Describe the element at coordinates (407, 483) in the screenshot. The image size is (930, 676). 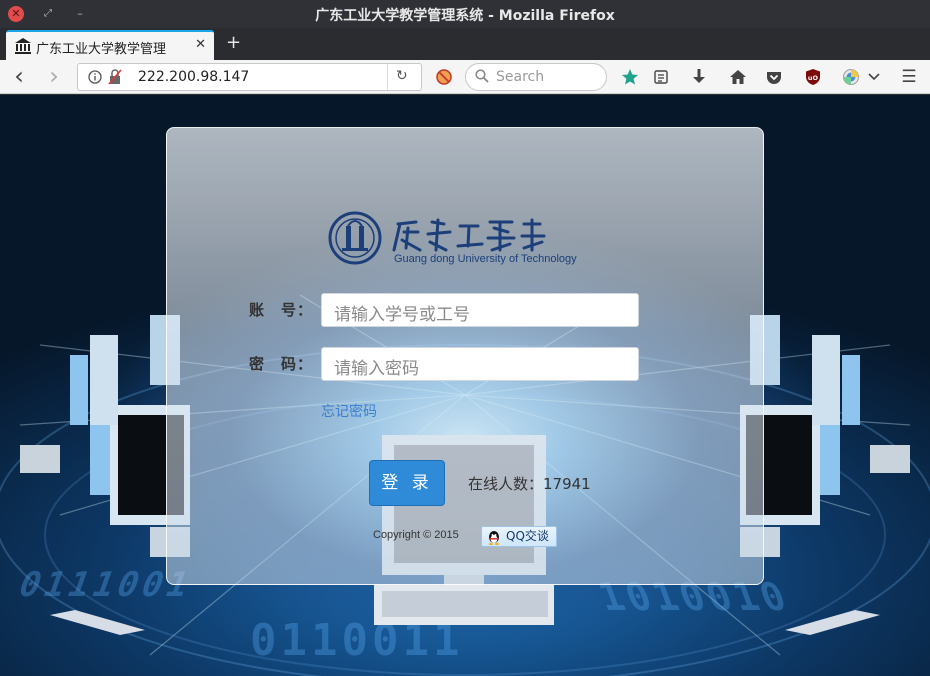
I see `login-button: 登 录` at that location.